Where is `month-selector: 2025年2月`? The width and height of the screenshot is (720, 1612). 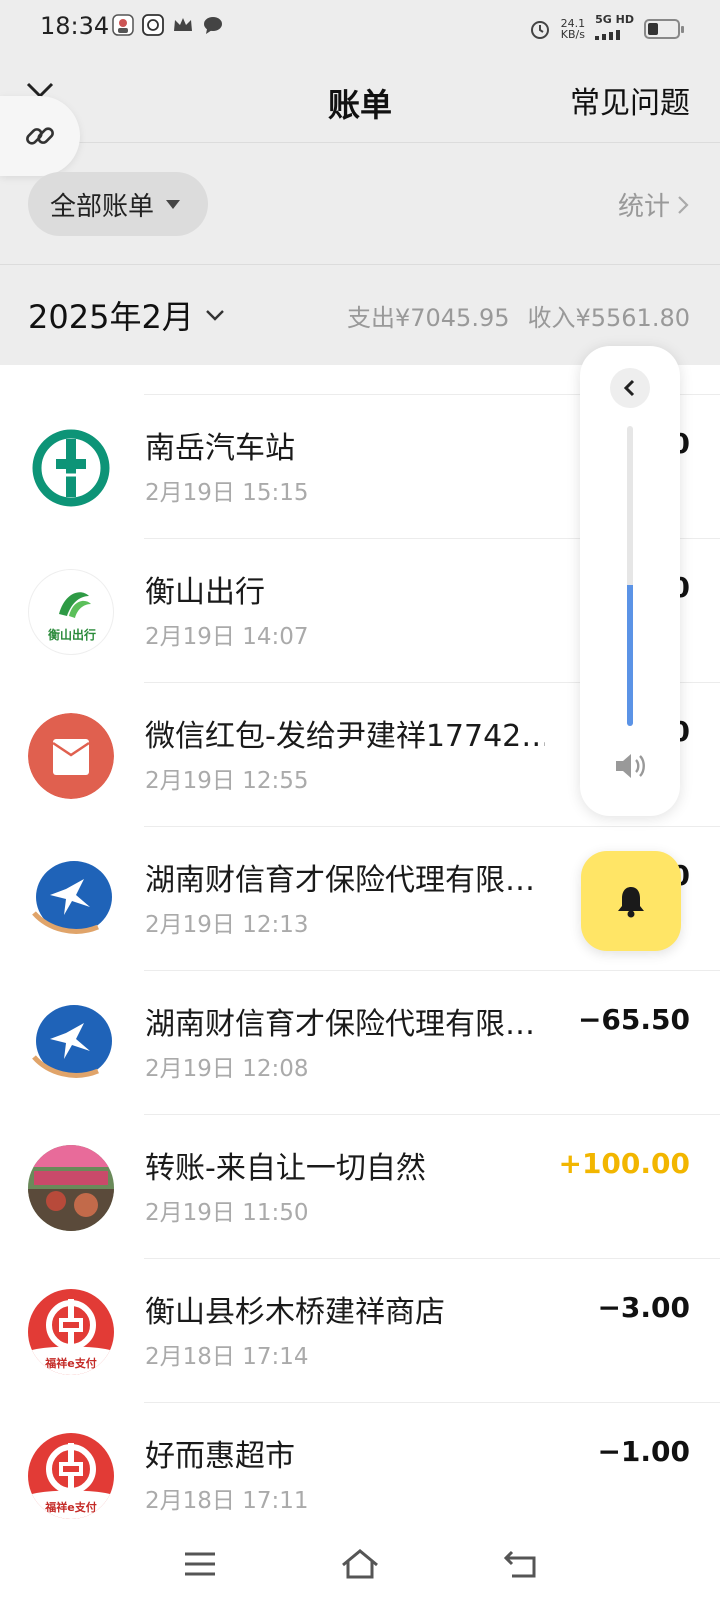 month-selector: 2025年2月 is located at coordinates (127, 315).